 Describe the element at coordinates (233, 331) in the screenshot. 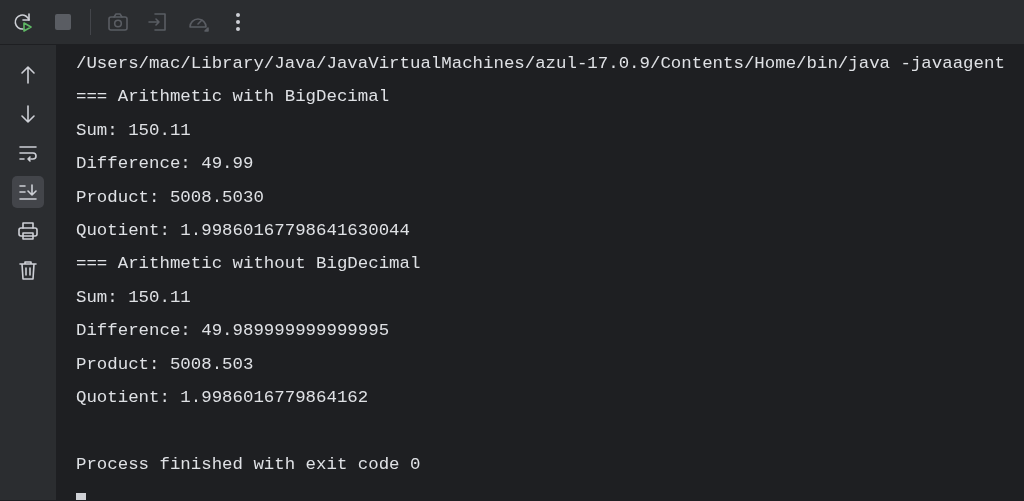

I see `console-line: Difference: 49.989999999999995` at that location.